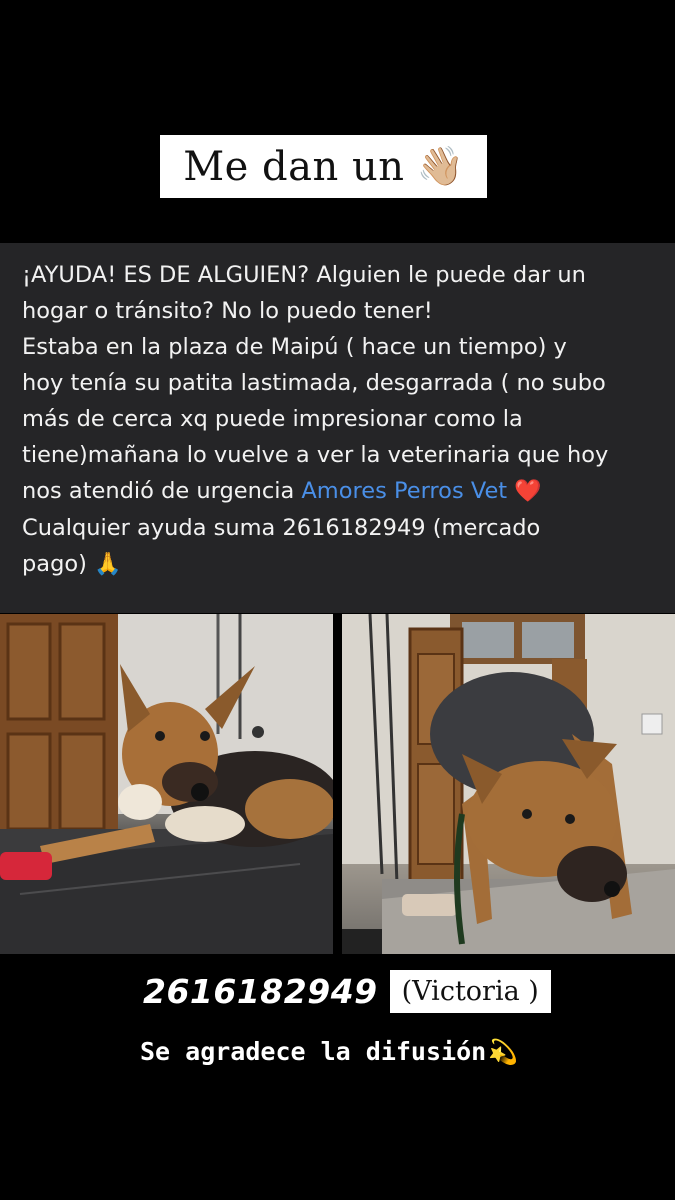 The height and width of the screenshot is (1200, 675). Describe the element at coordinates (227, 311) in the screenshot. I see `post-line: hogar o tránsito? No lo puedo tener!` at that location.